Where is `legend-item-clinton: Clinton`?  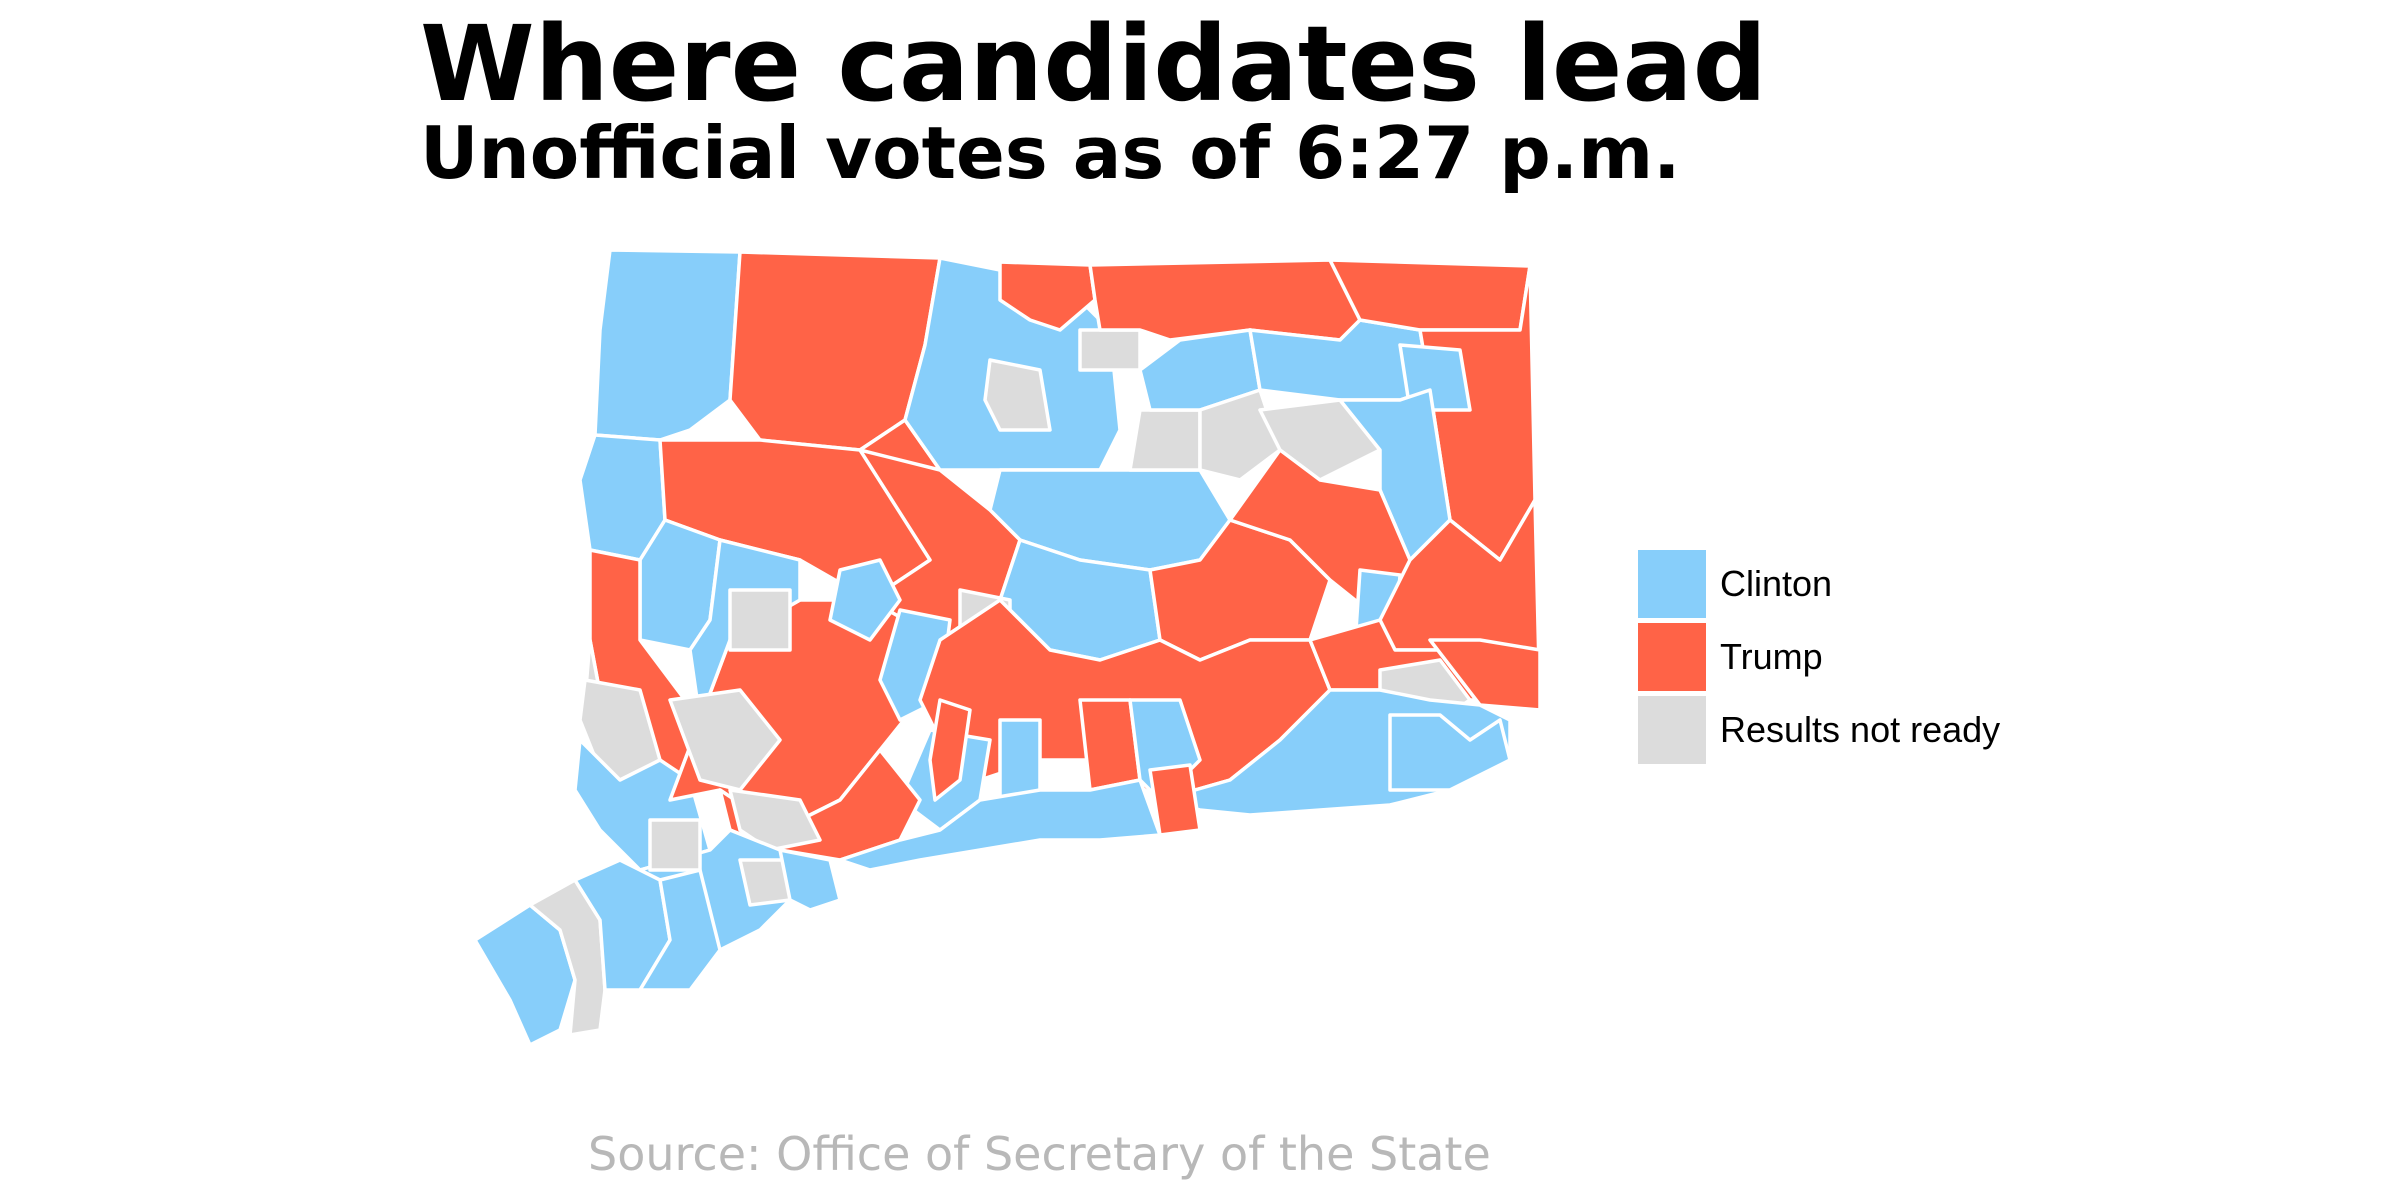 legend-item-clinton: Clinton is located at coordinates (1819, 584).